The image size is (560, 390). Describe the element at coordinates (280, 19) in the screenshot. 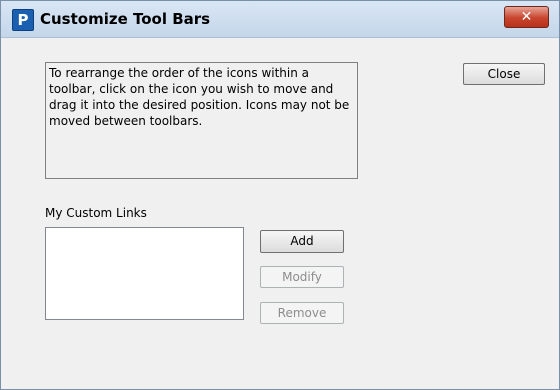

I see `title-bar: P Customize Tool Bars ✕` at that location.